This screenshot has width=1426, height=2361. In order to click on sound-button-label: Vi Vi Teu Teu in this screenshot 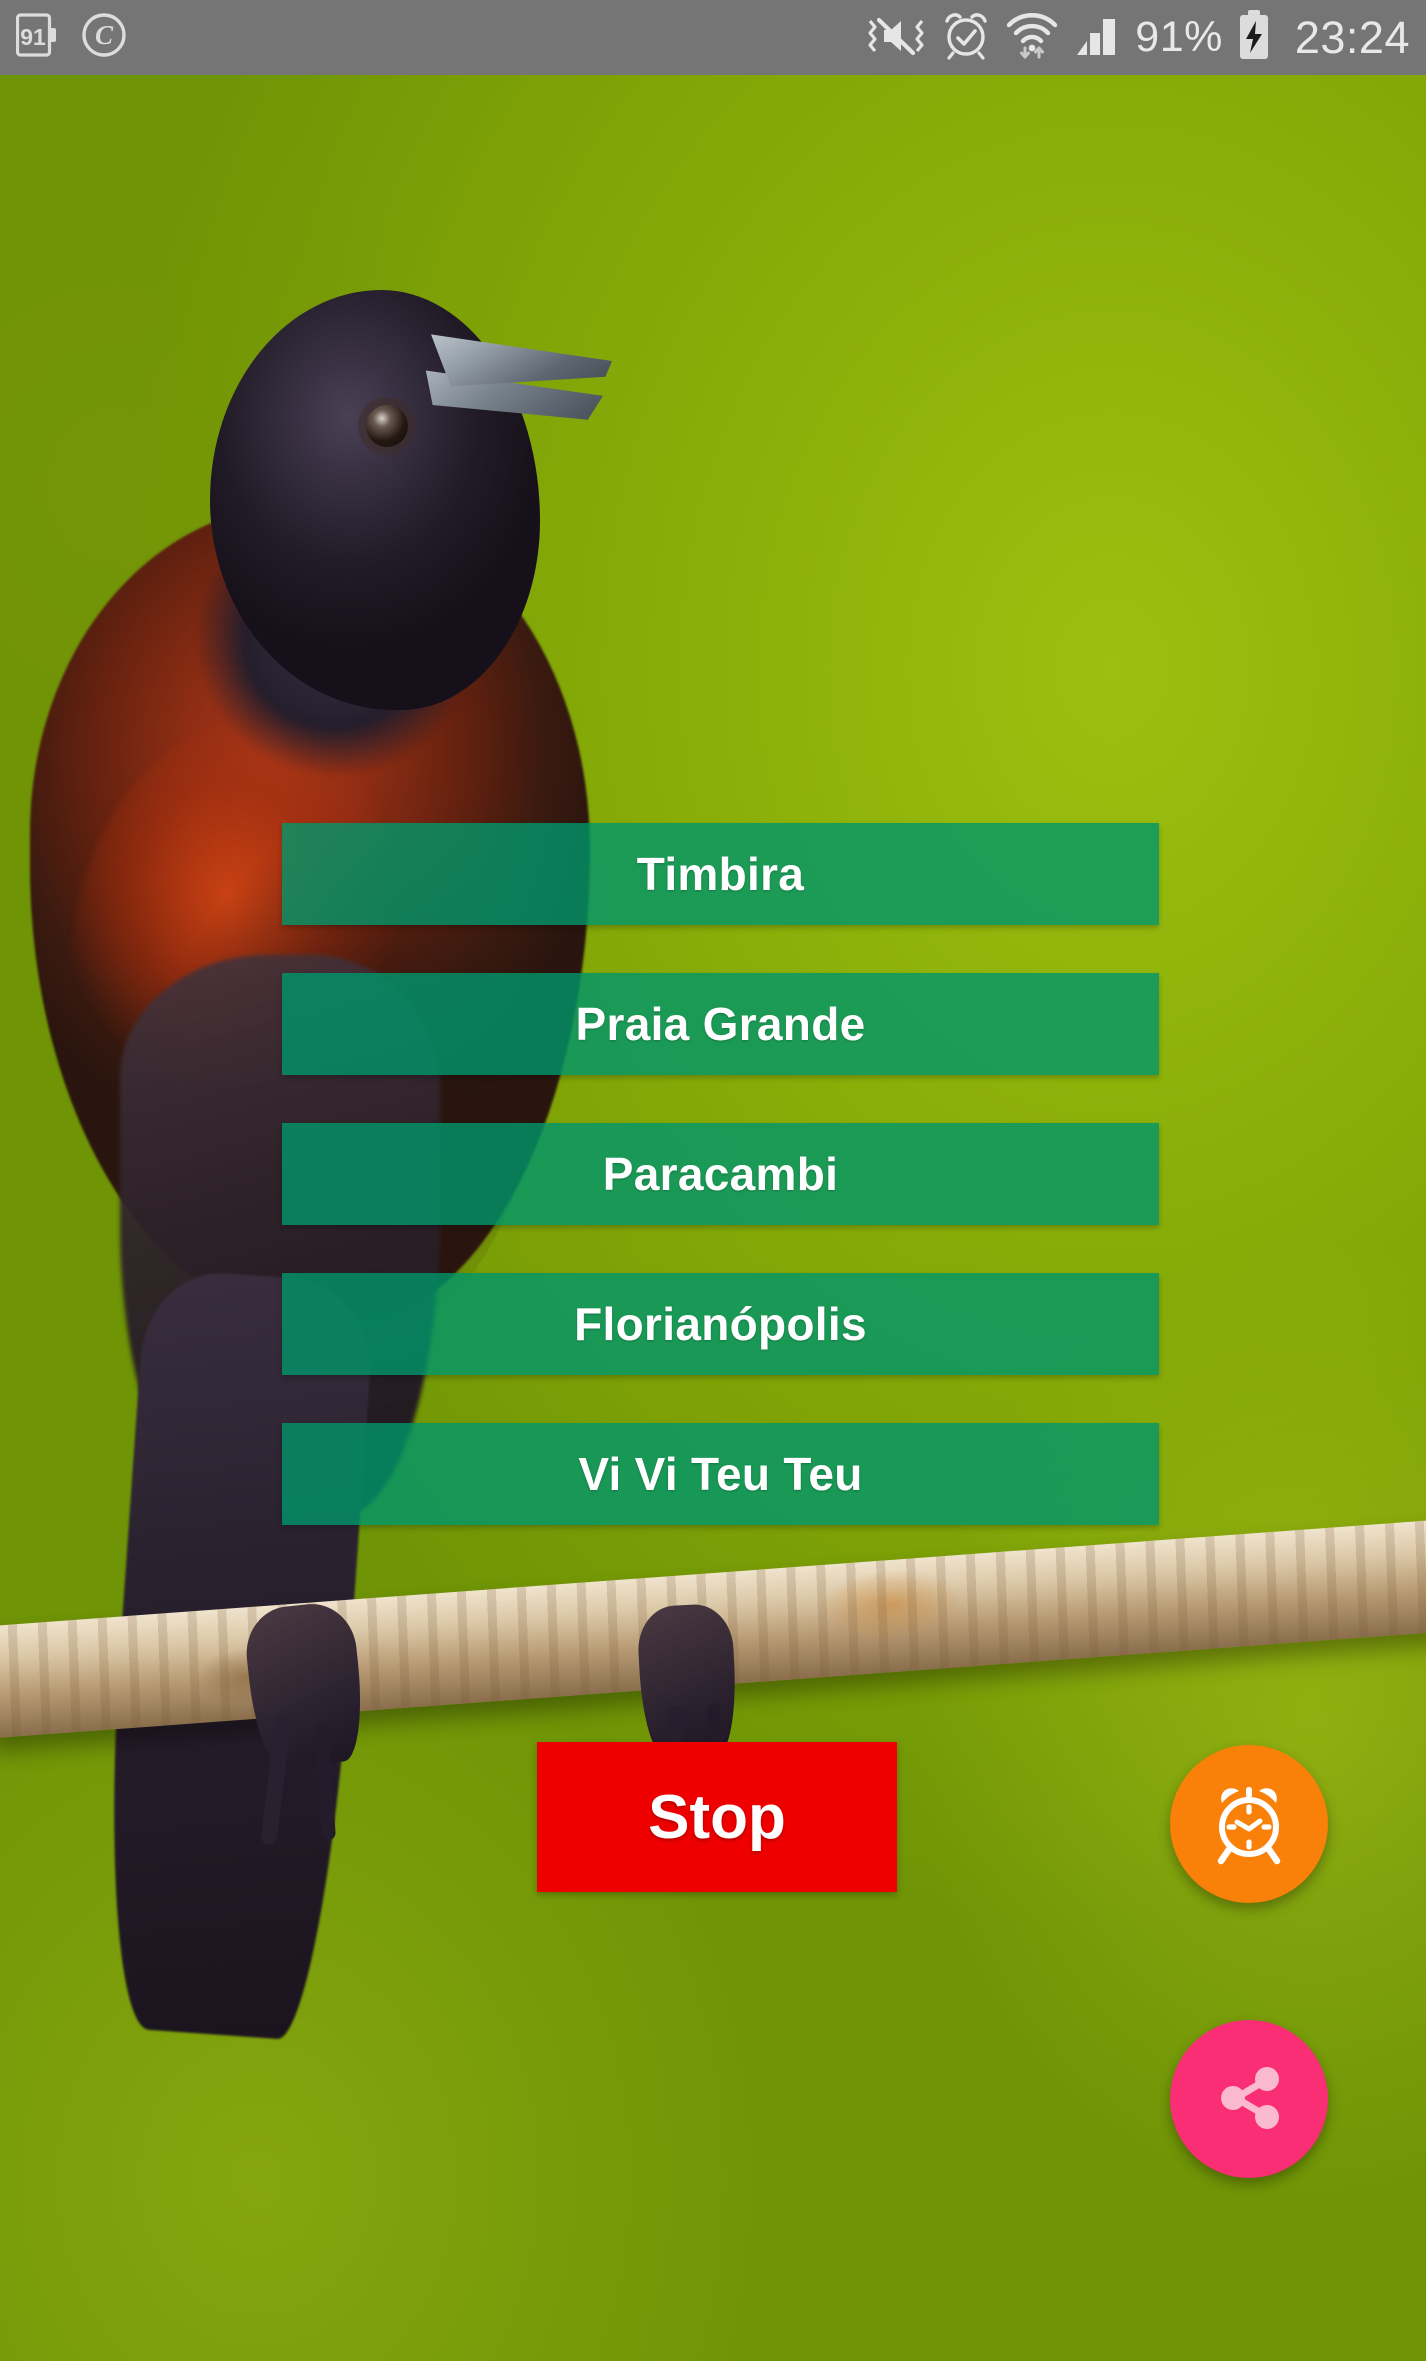, I will do `click(720, 1474)`.